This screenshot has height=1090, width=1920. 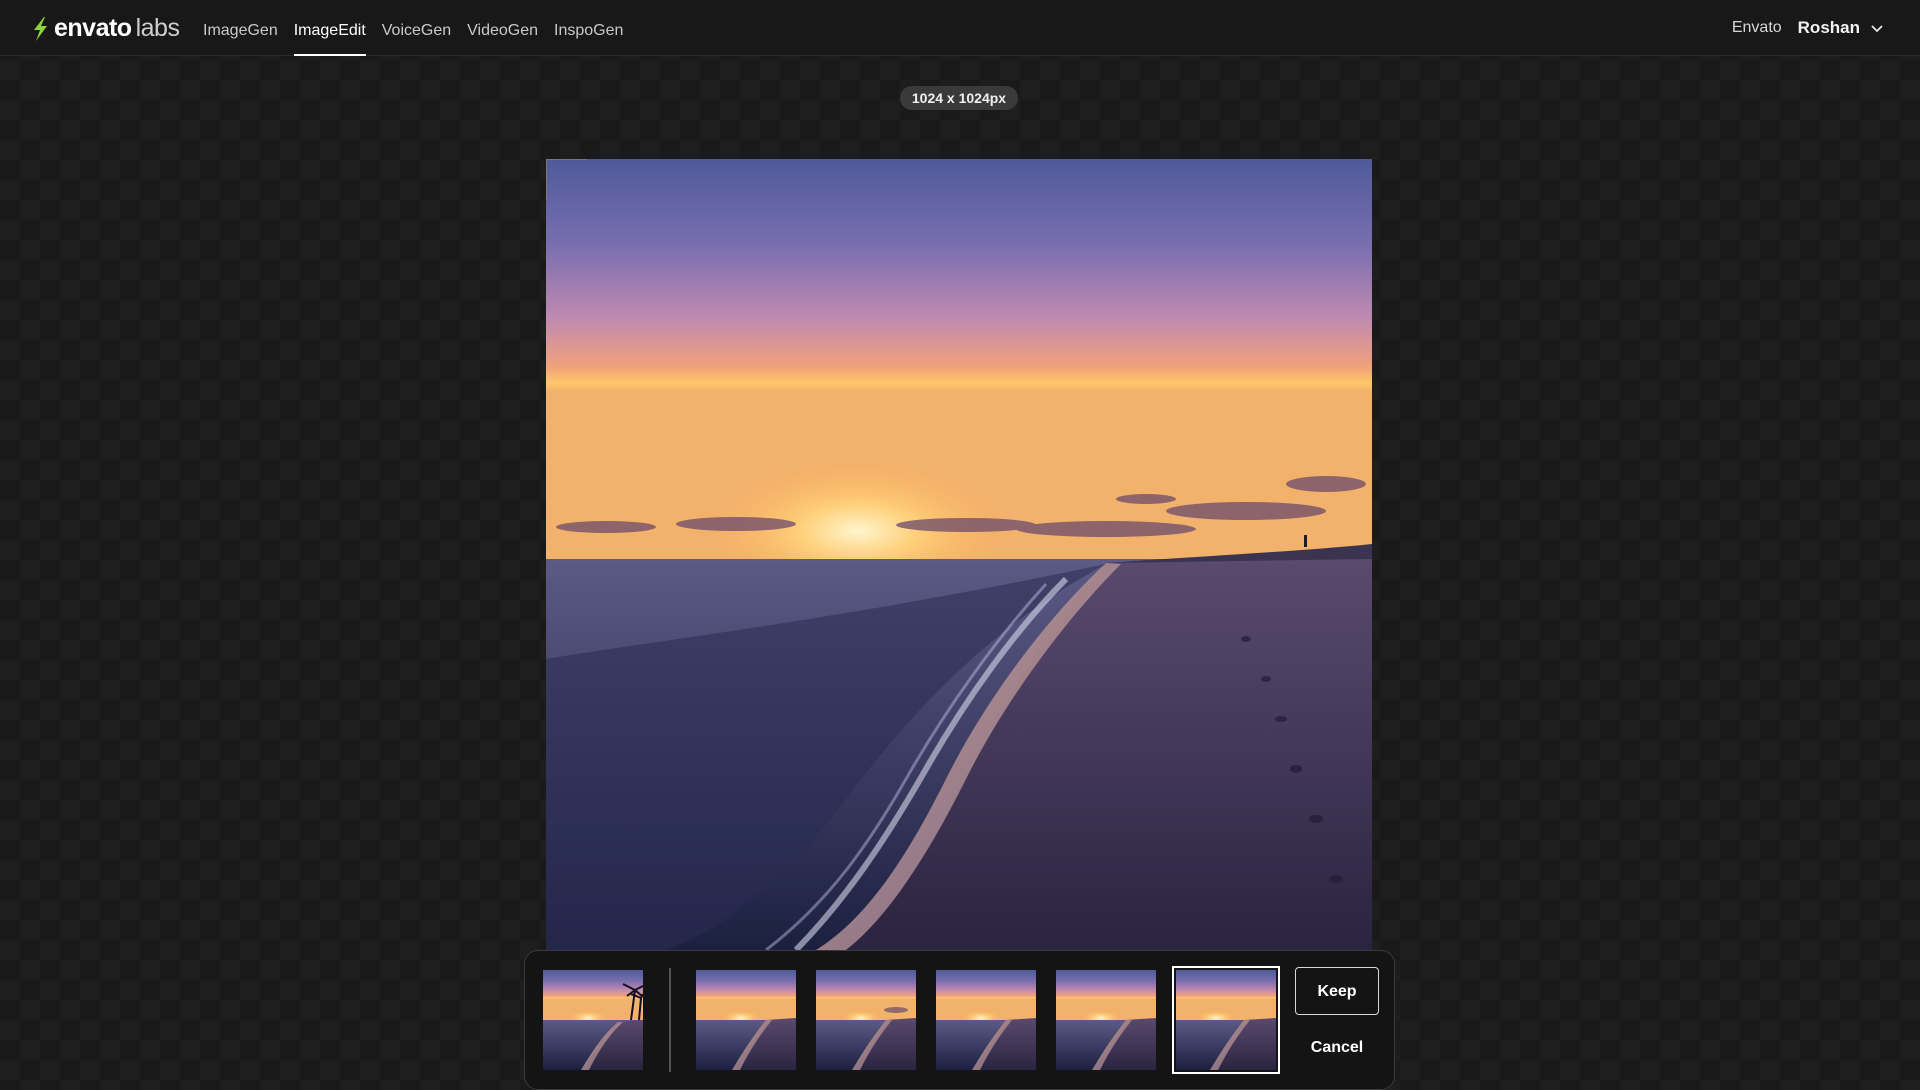 I want to click on account-nav: Envato Roshan, so click(x=1808, y=28).